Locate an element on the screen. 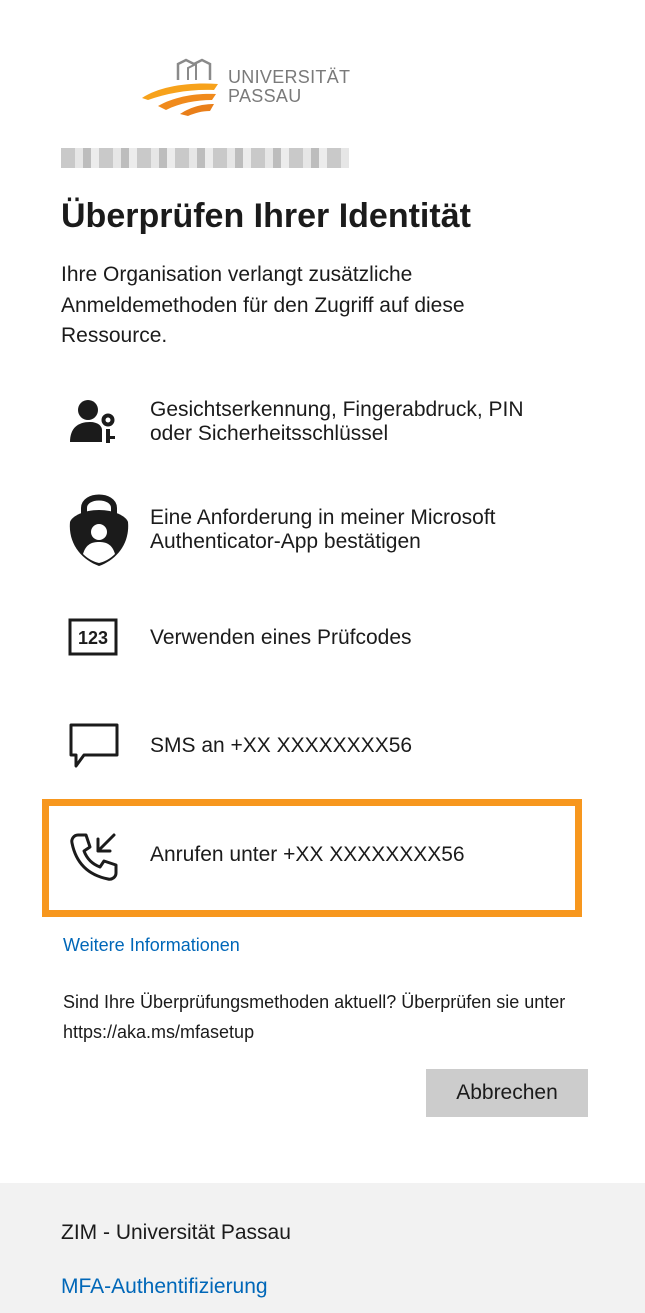 The image size is (645, 1313). method-label: SMS an +XX XXXXXXXX56 is located at coordinates (281, 745).